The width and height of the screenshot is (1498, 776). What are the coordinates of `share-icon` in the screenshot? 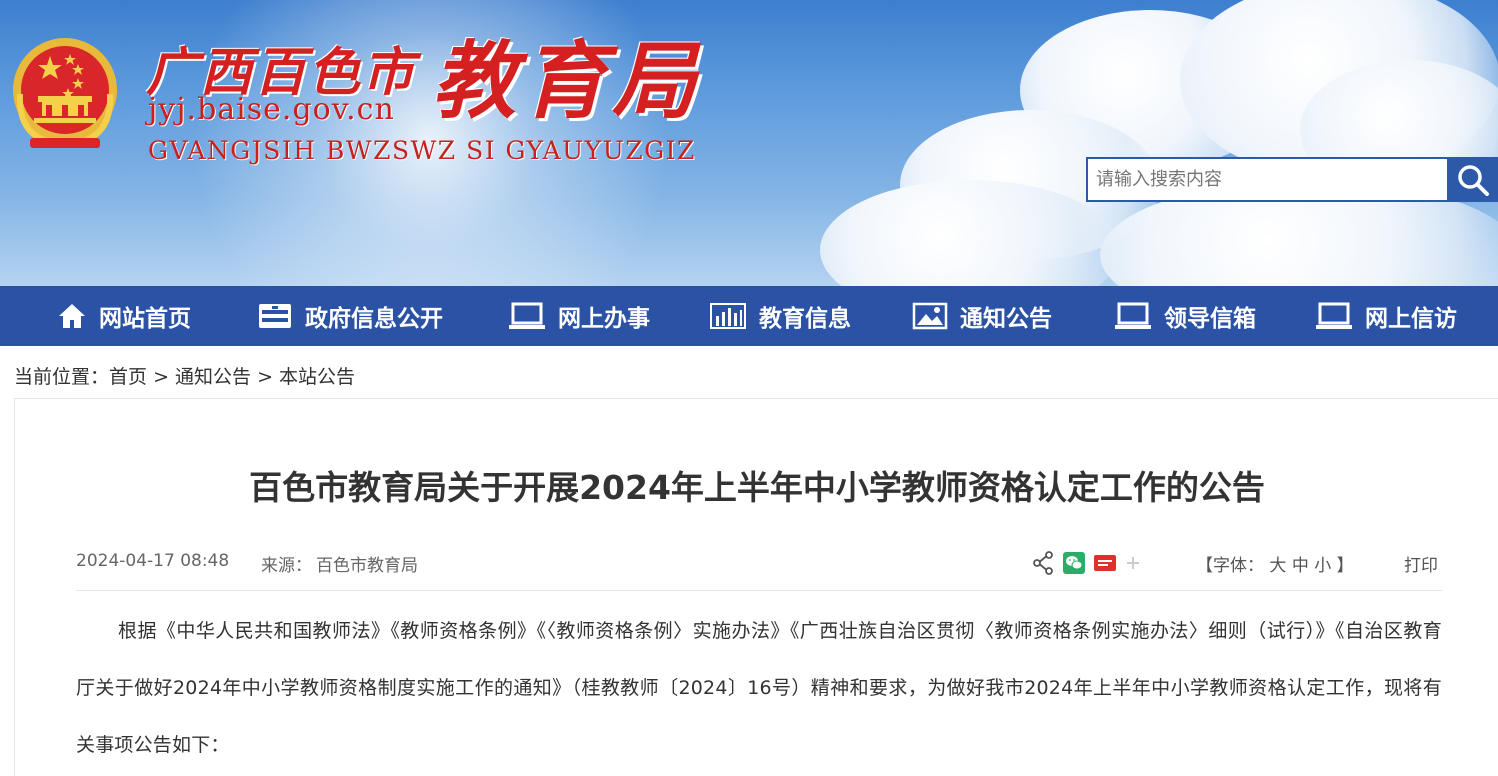 It's located at (1043, 563).